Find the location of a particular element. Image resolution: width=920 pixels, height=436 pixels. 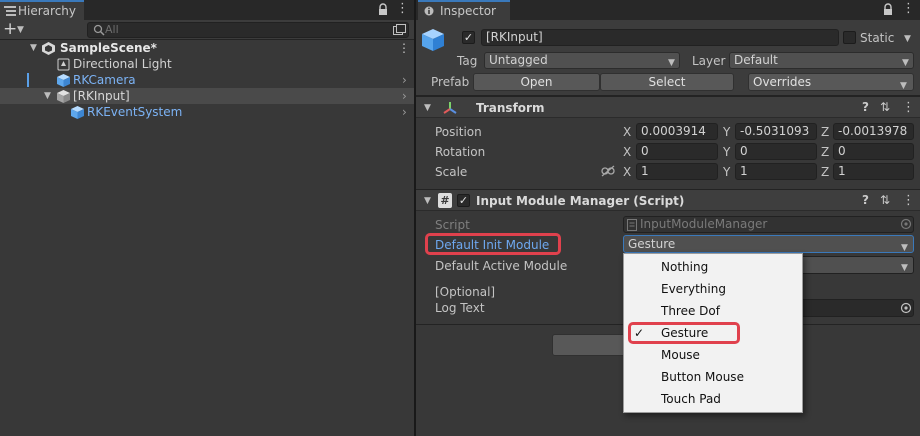

script-hash-icon: # is located at coordinates (445, 200).